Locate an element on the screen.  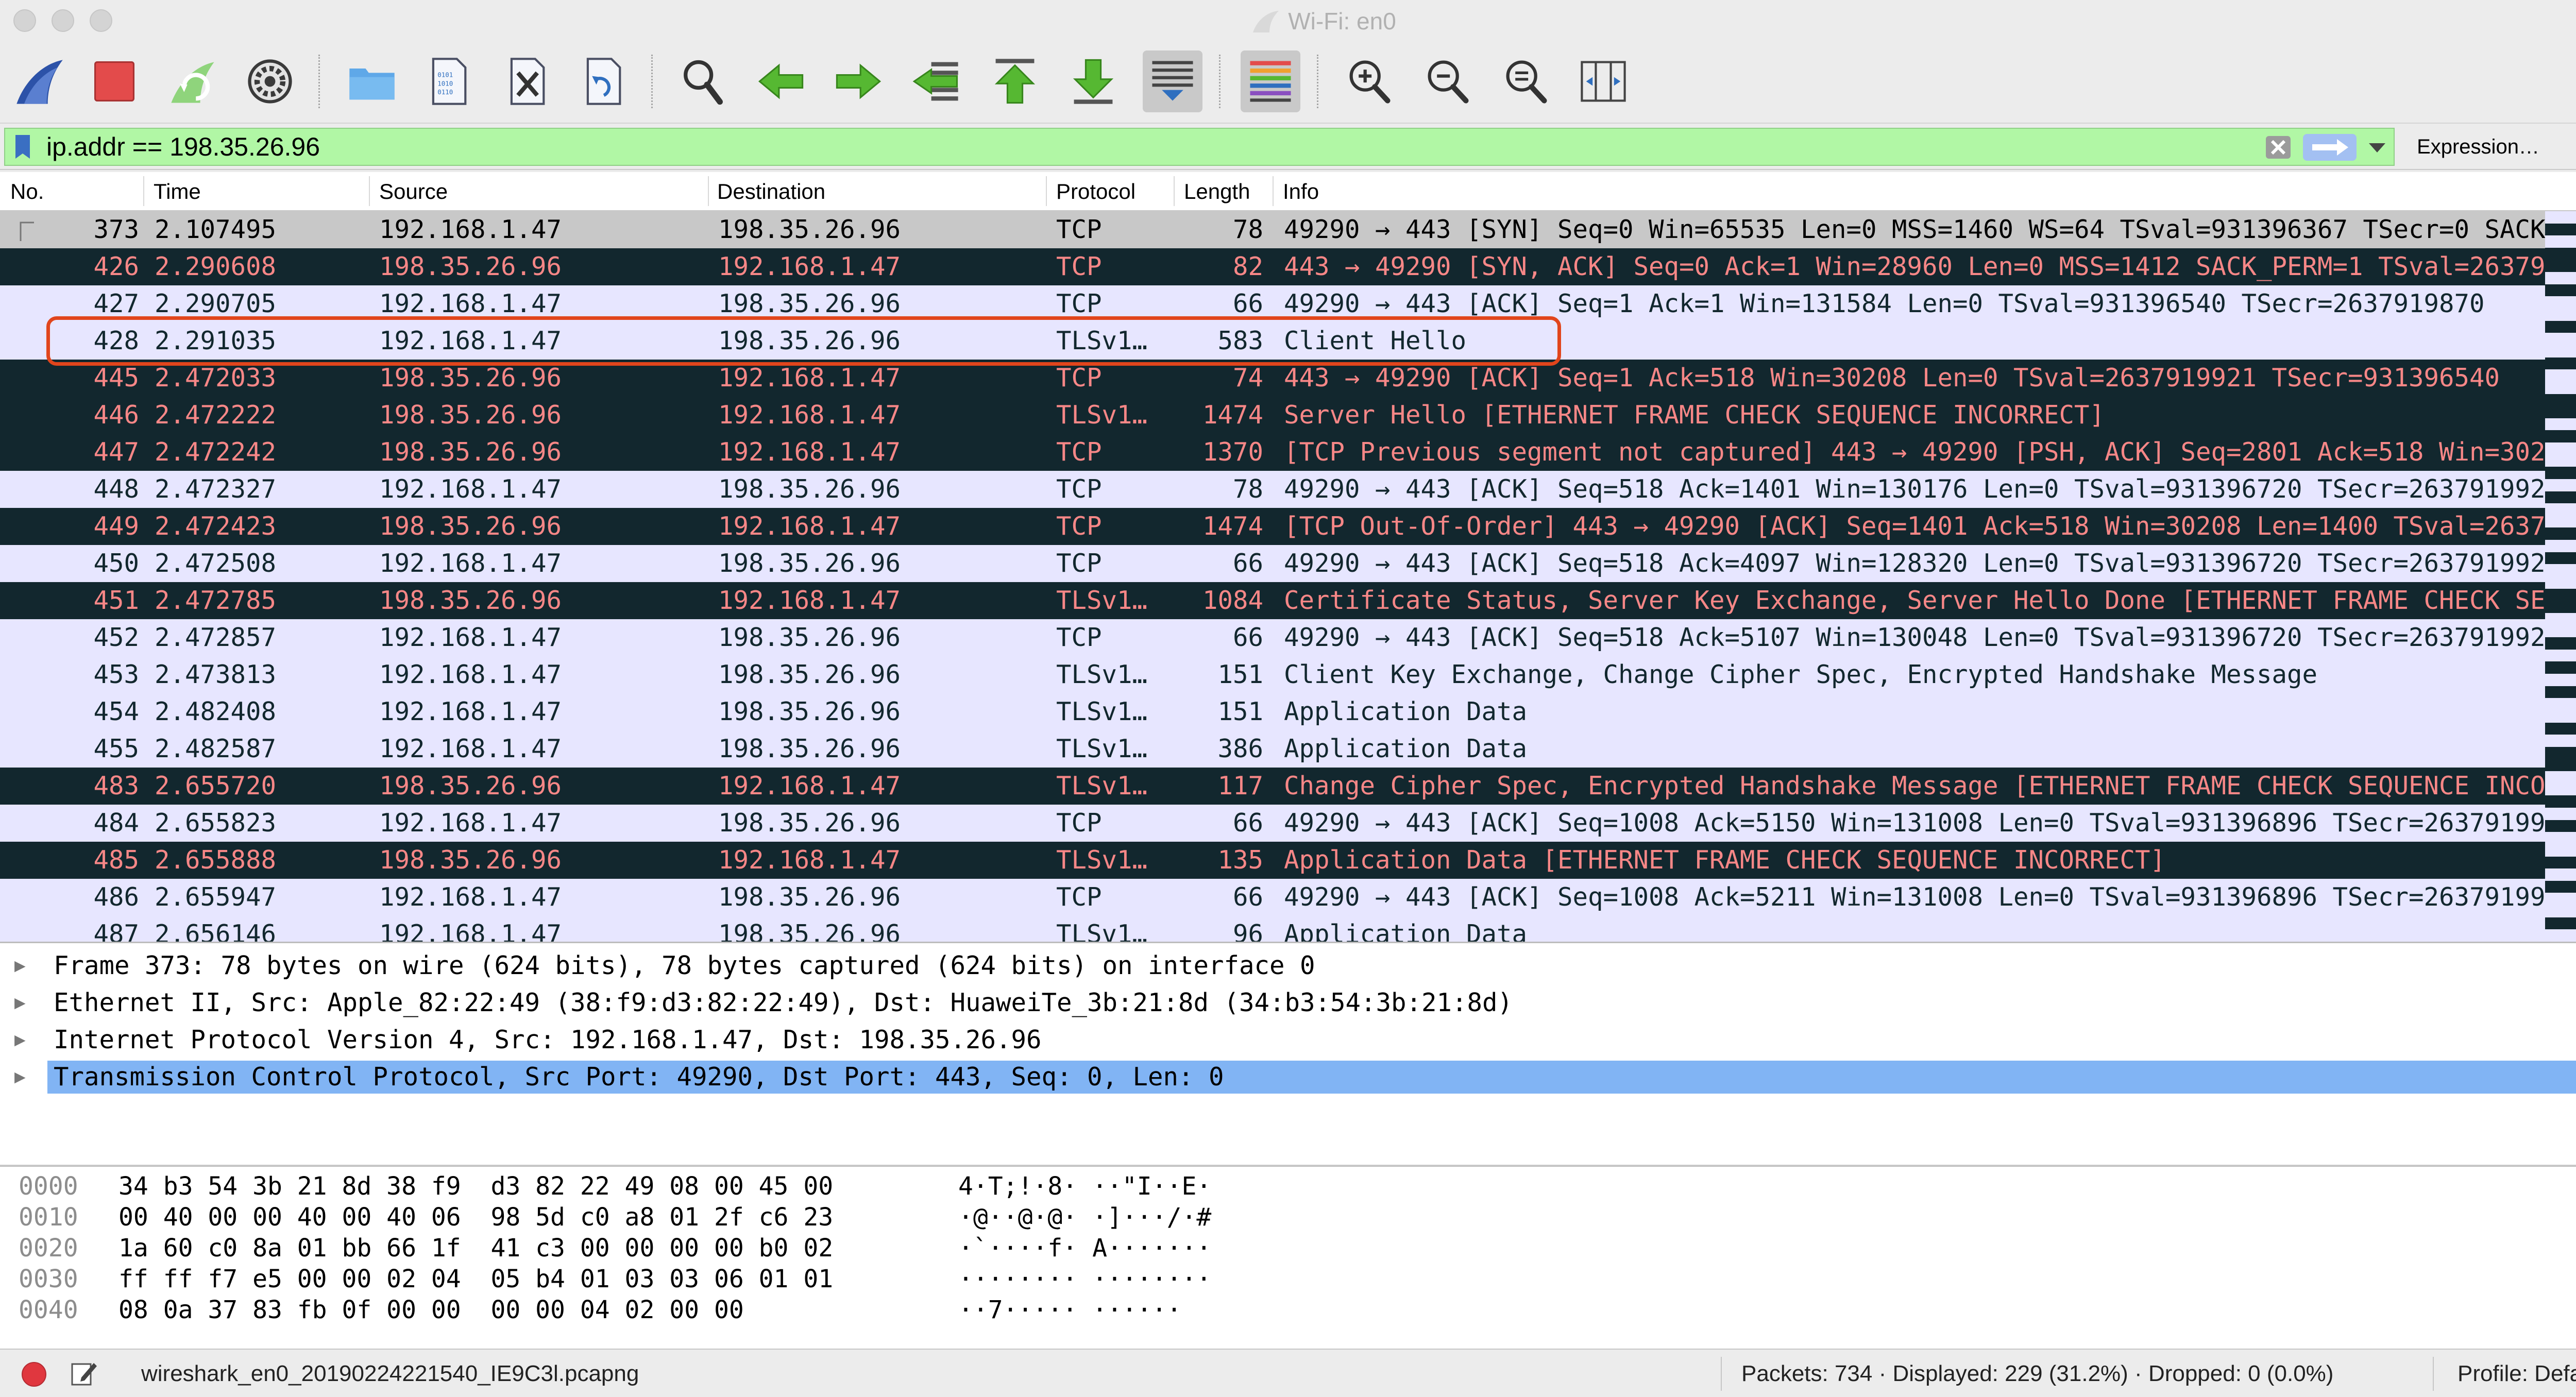
filter-bookmark-icon is located at coordinates (22, 147).